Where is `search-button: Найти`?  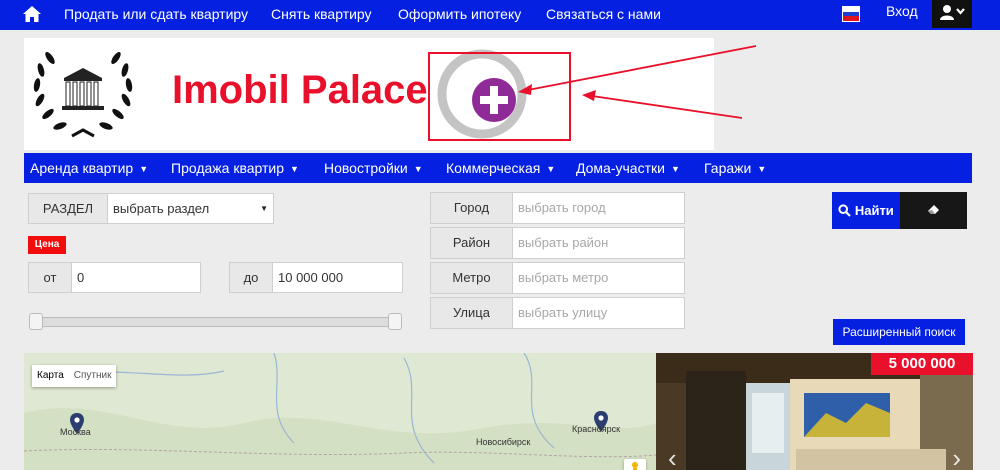
search-button: Найти is located at coordinates (866, 210).